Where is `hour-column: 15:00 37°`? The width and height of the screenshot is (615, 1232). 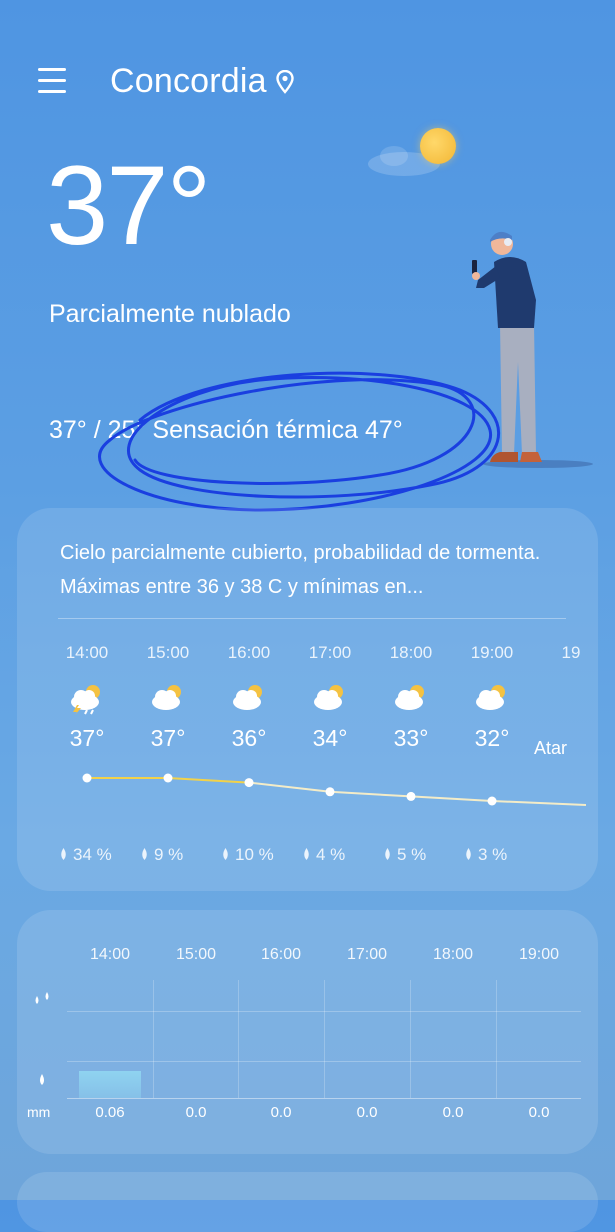 hour-column: 15:00 37° is located at coordinates (168, 697).